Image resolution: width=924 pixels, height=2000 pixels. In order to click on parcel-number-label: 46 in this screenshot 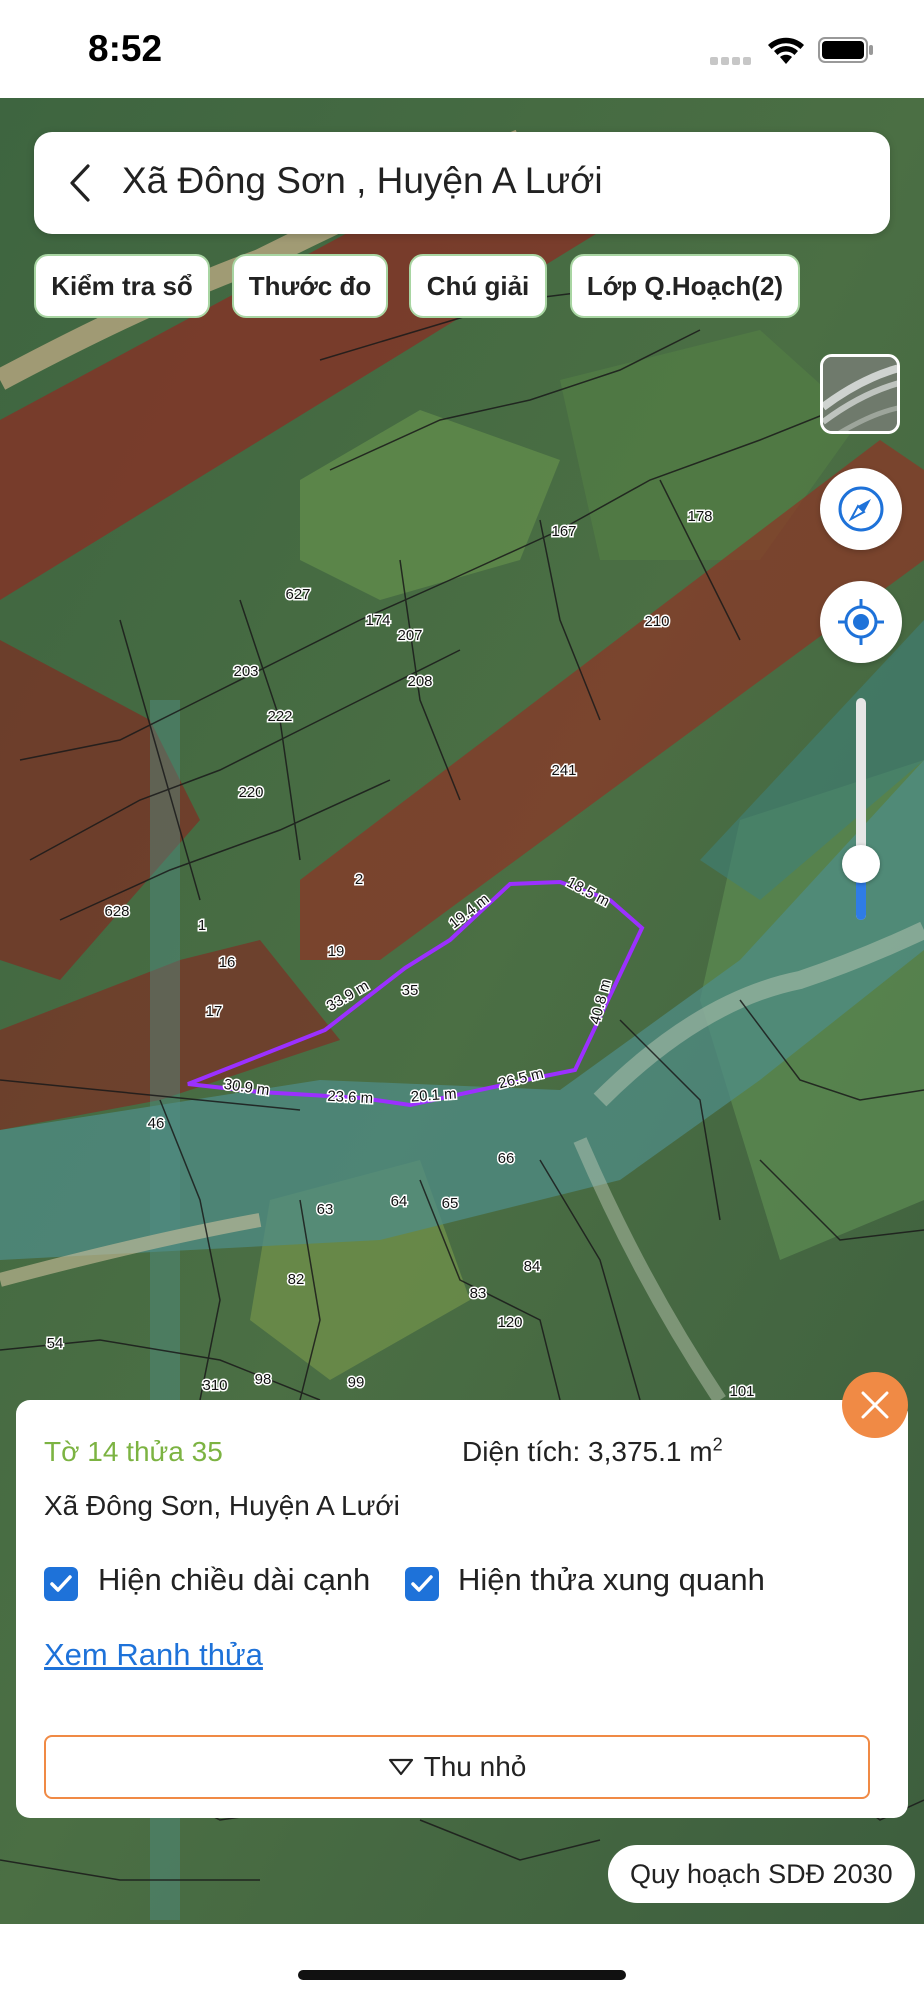, I will do `click(156, 1123)`.